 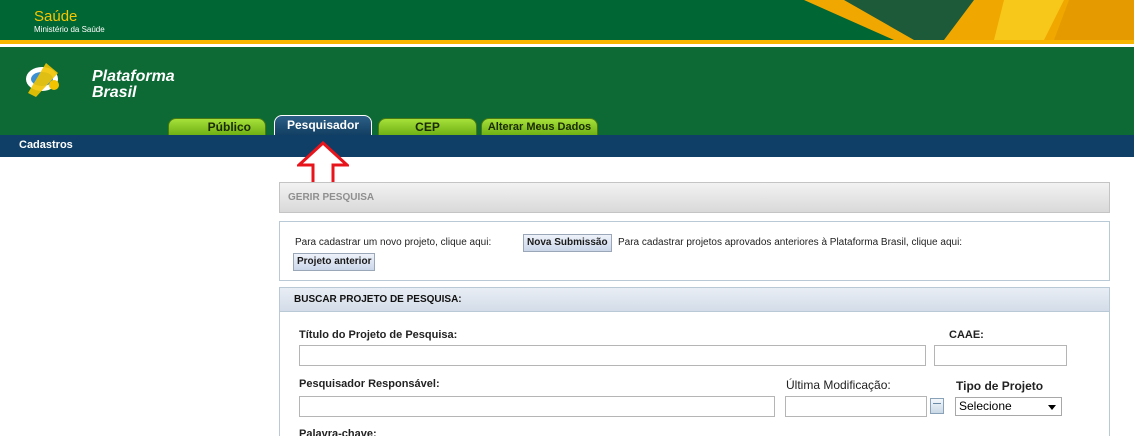 What do you see at coordinates (46, 145) in the screenshot?
I see `nav-item-cadastros: Cadastros` at bounding box center [46, 145].